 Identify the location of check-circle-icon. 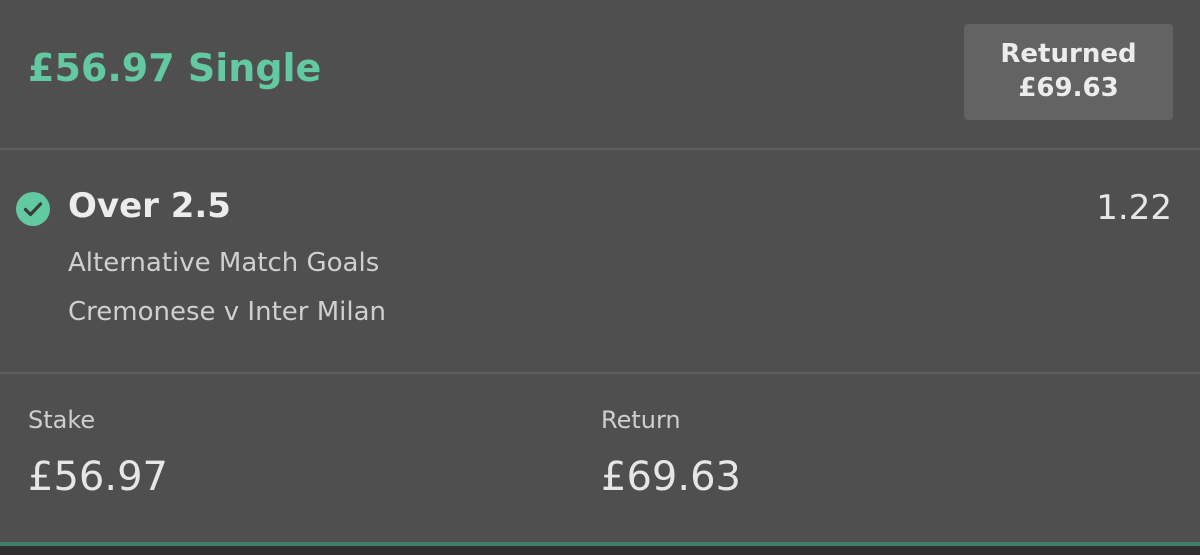
(33, 209).